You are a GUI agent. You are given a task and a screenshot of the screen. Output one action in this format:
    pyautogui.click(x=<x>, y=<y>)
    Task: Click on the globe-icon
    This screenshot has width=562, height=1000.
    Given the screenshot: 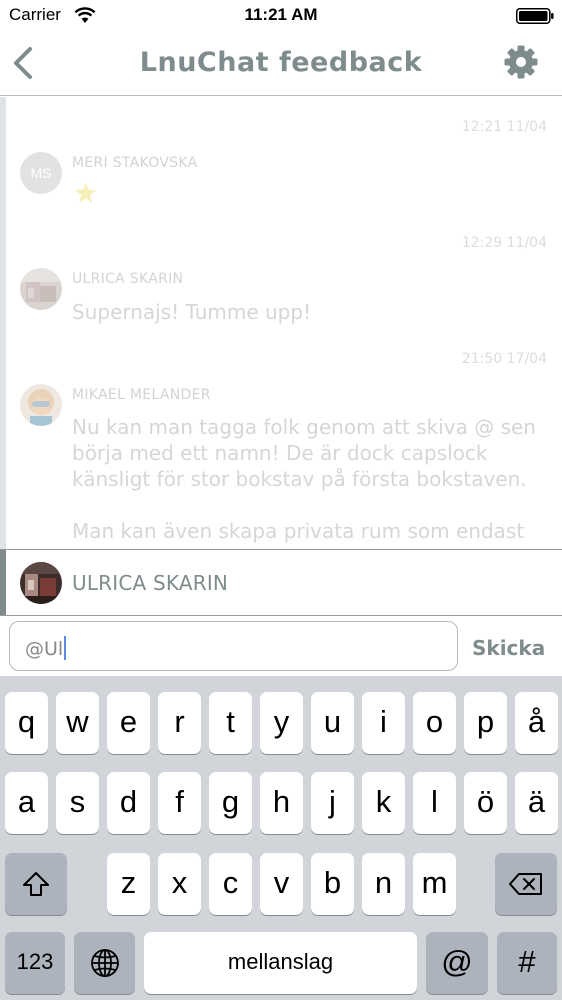 What is the action you would take?
    pyautogui.click(x=104, y=963)
    